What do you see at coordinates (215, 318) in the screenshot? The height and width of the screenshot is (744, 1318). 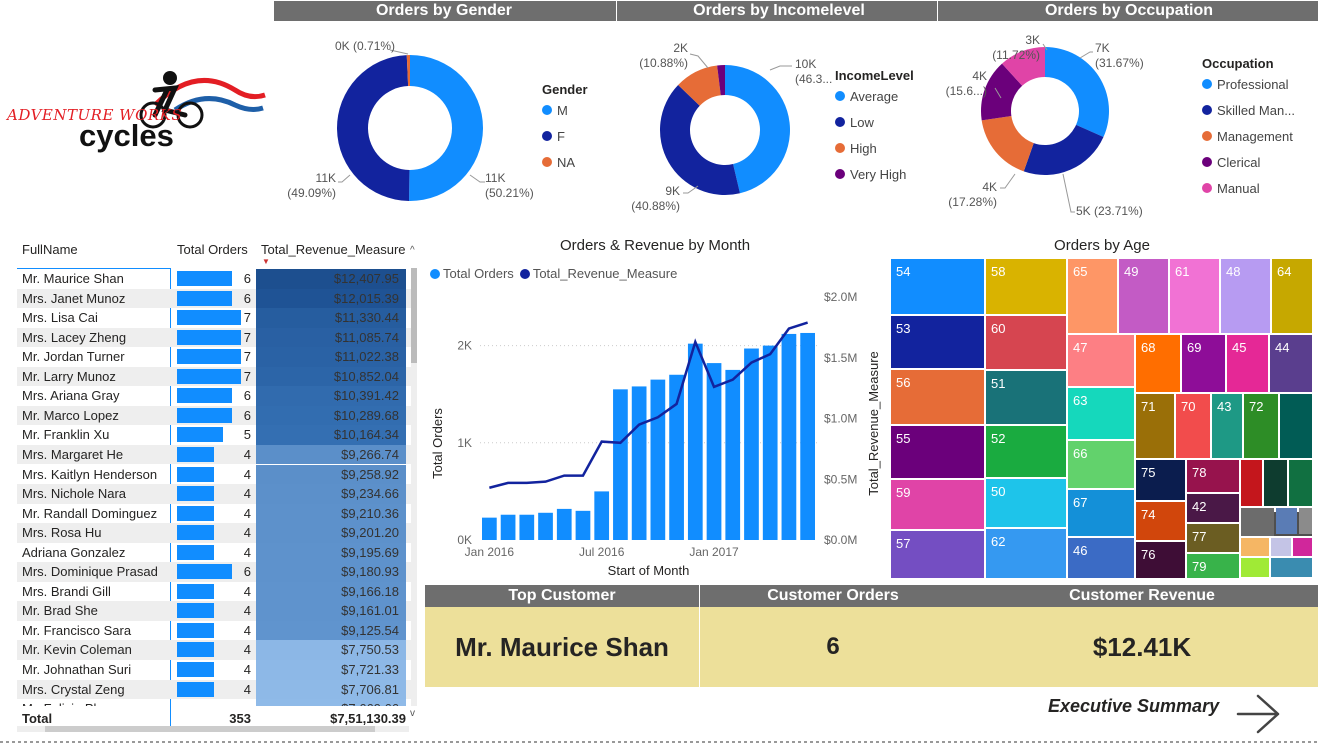 I see `table-row: Mrs. Lisa Cai 7 $11,330.44` at bounding box center [215, 318].